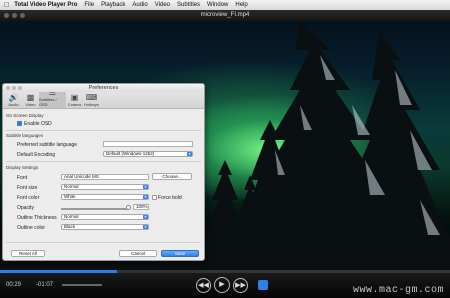 This screenshot has height=298, width=450. I want to click on force-bold-label: Force bold, so click(170, 198).